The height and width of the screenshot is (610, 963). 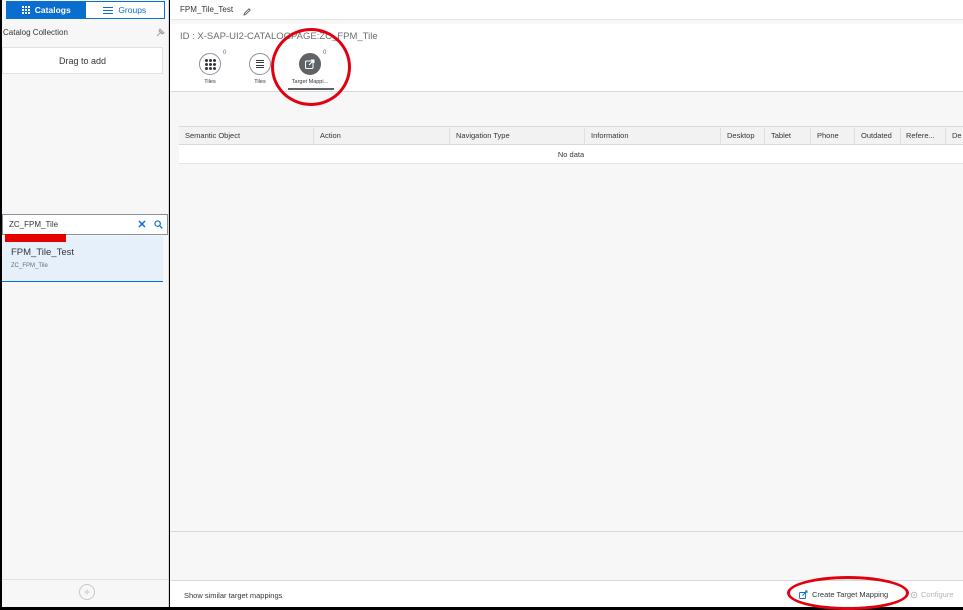 What do you see at coordinates (566, 531) in the screenshot?
I see `content-divider` at bounding box center [566, 531].